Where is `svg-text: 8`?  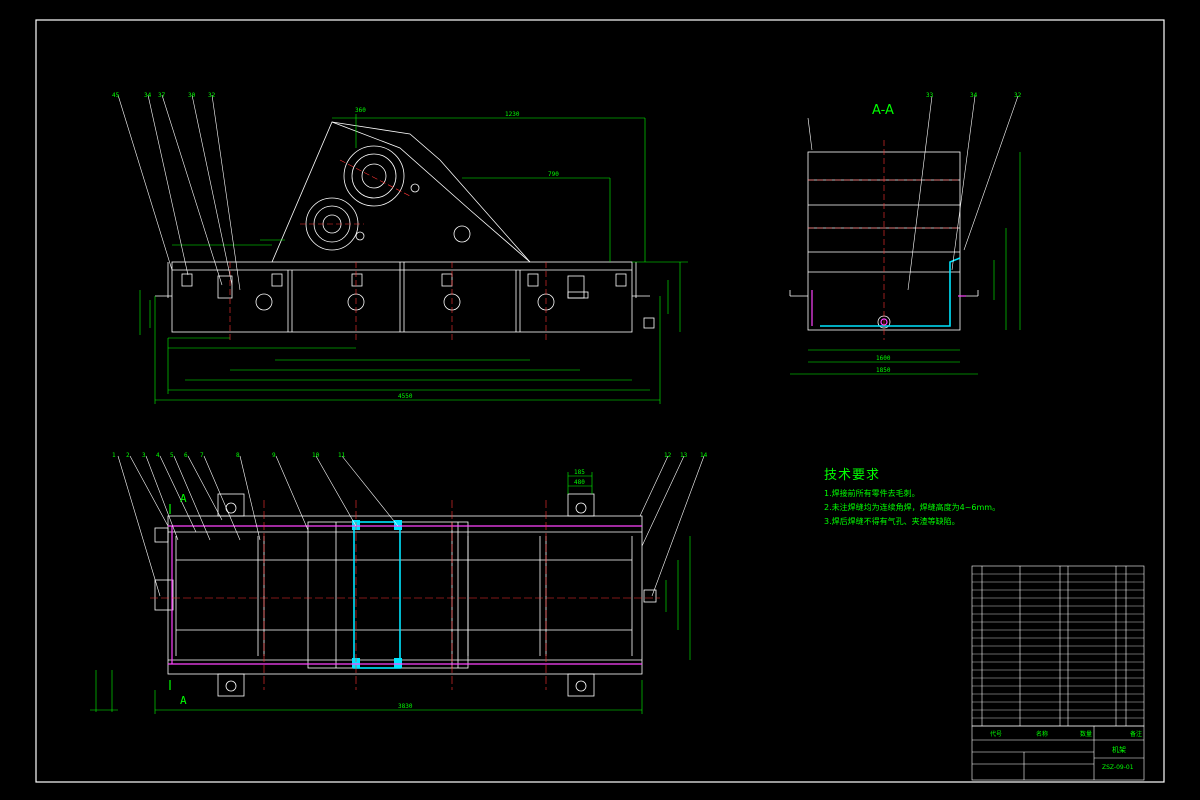 svg-text: 8 is located at coordinates (238, 455).